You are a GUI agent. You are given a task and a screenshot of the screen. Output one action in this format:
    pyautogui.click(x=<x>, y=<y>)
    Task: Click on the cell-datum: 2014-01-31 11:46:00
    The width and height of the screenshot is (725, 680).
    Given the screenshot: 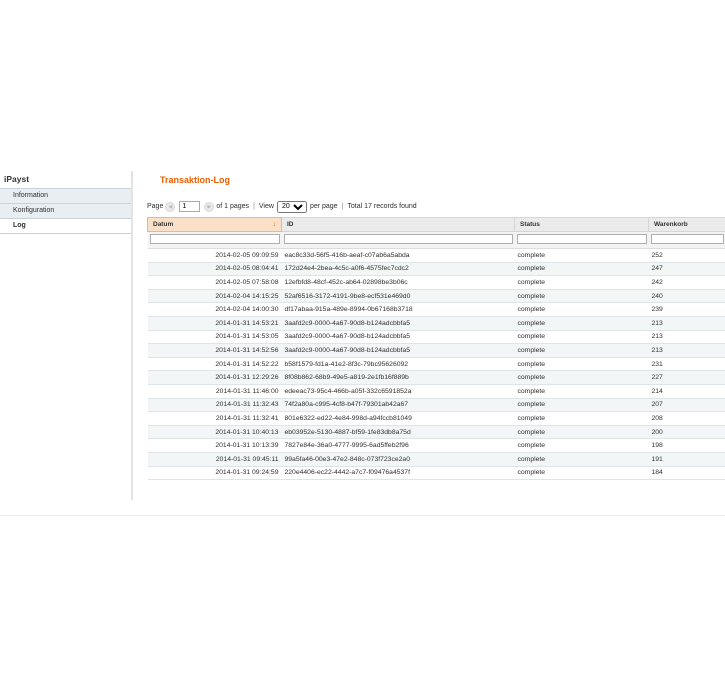 What is the action you would take?
    pyautogui.click(x=214, y=391)
    